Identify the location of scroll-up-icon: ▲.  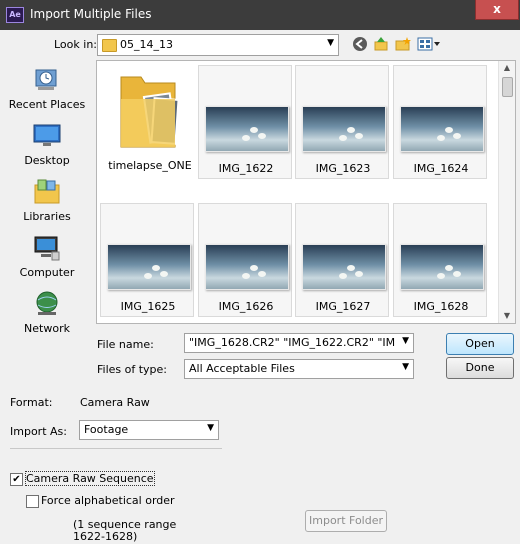
(507, 68).